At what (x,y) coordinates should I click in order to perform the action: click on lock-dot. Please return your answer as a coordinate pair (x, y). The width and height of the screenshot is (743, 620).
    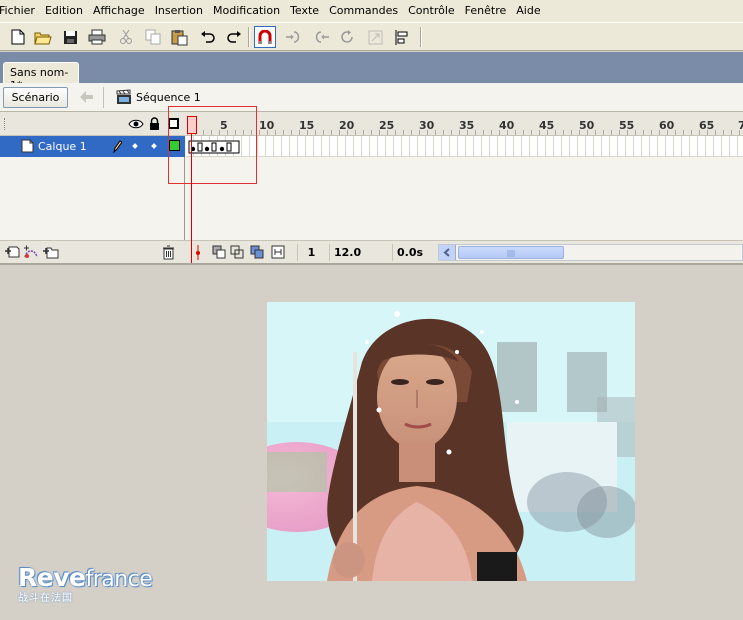
    Looking at the image, I should click on (154, 146).